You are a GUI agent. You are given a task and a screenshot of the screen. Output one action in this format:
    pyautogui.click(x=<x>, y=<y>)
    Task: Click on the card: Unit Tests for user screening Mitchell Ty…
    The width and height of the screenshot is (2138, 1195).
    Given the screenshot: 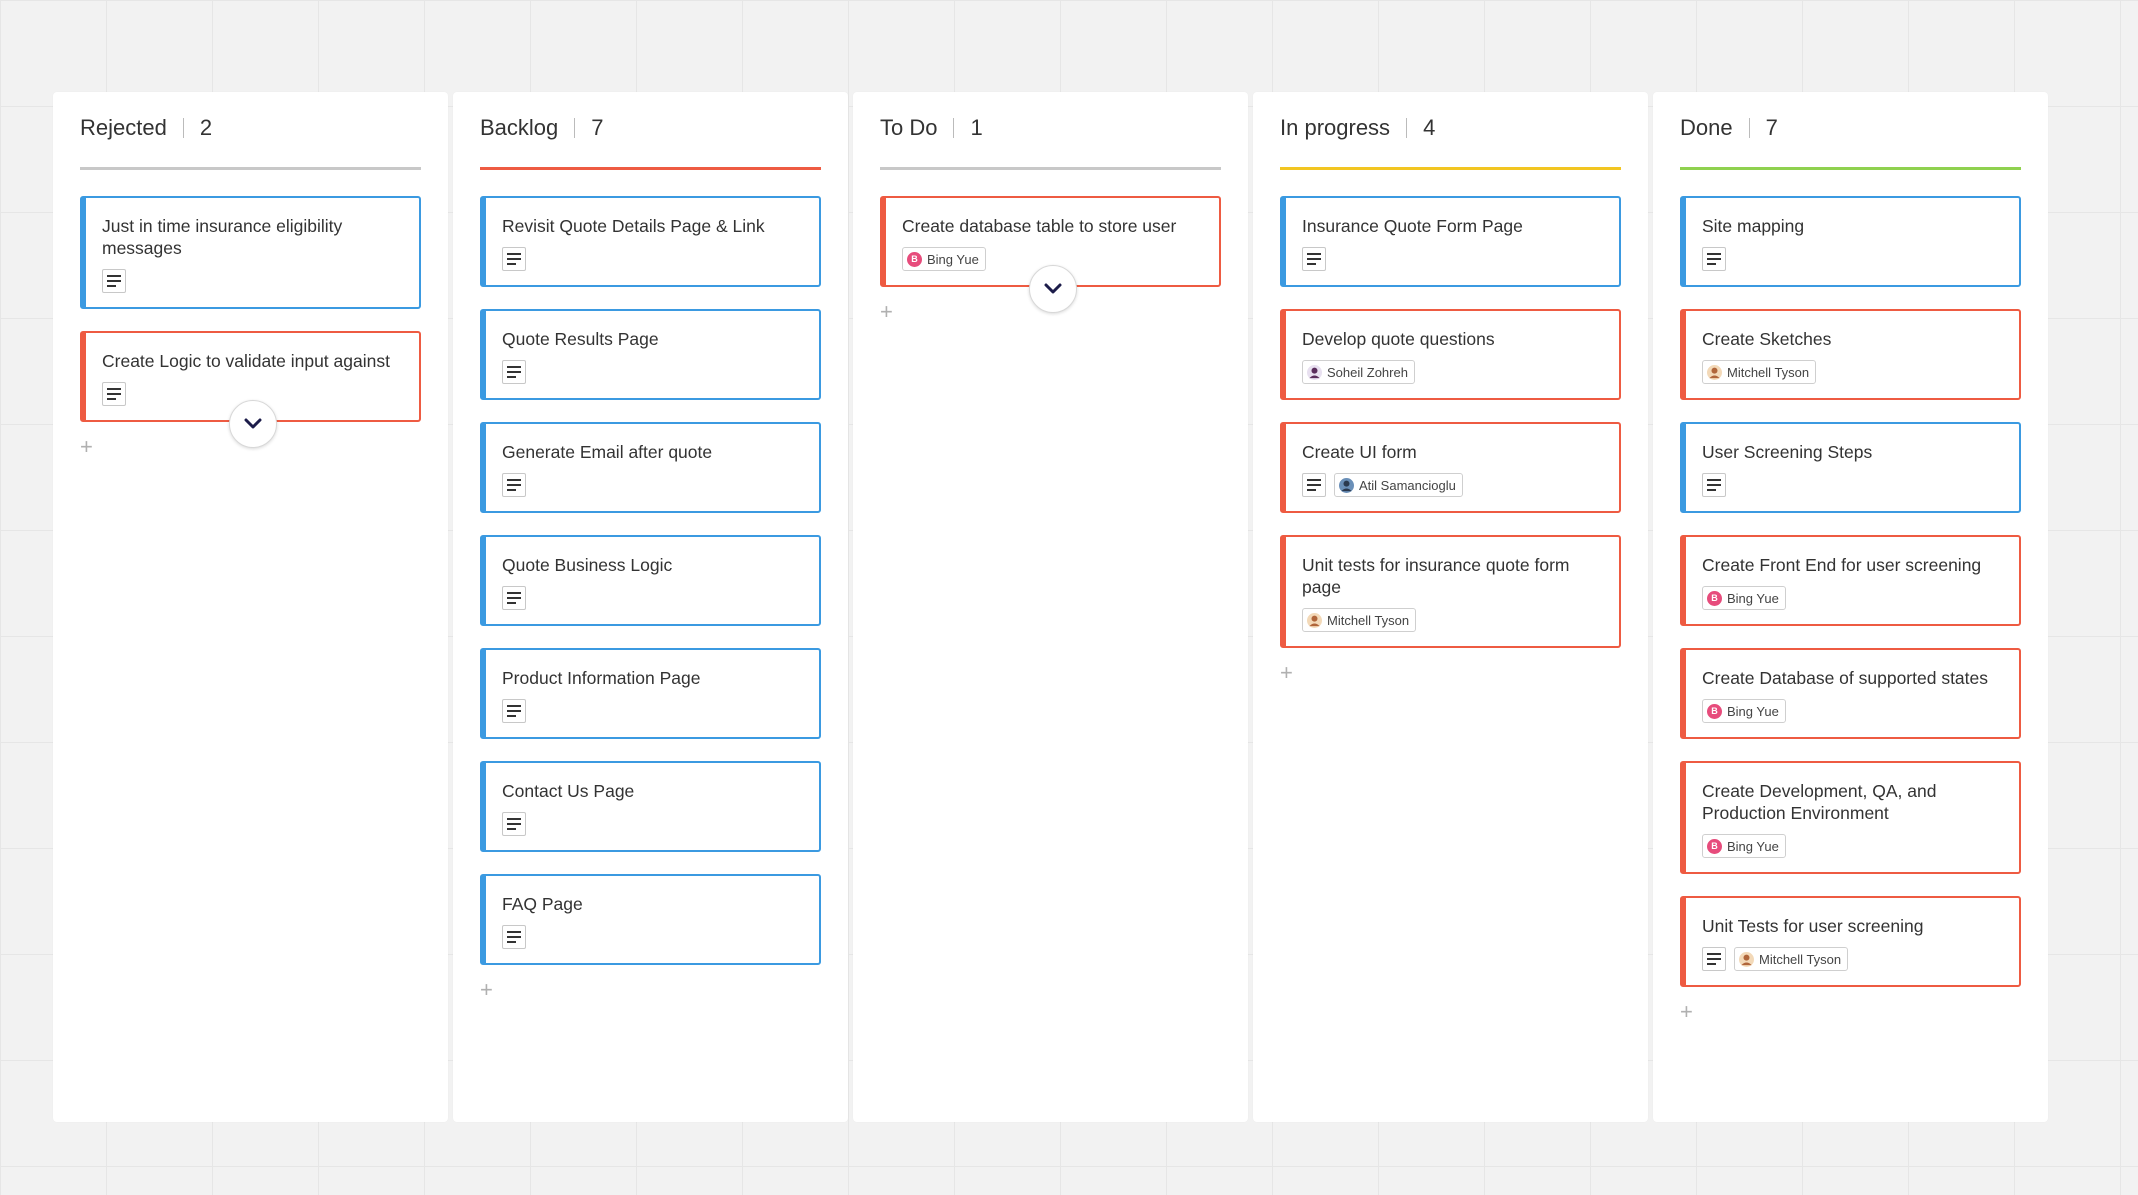 What is the action you would take?
    pyautogui.click(x=1850, y=941)
    